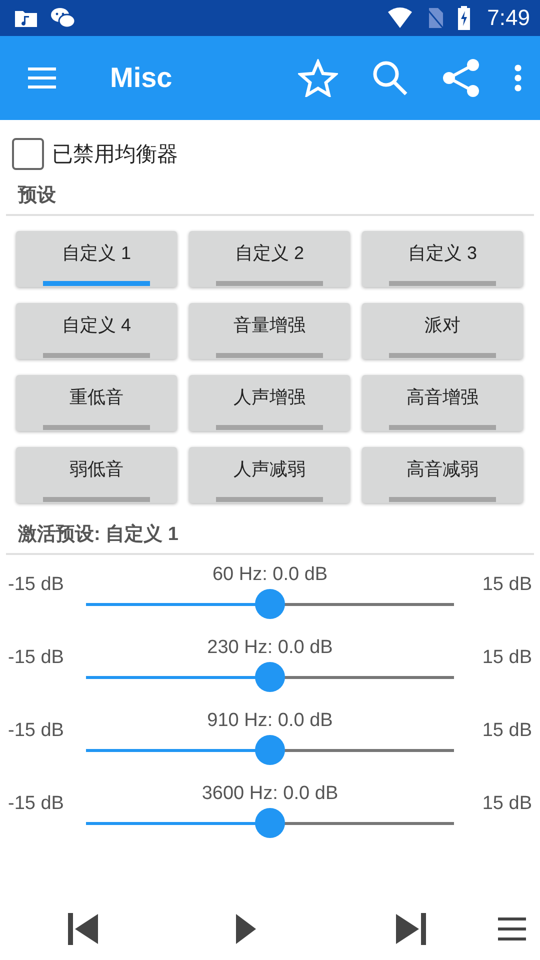  I want to click on more-options-button, so click(518, 78).